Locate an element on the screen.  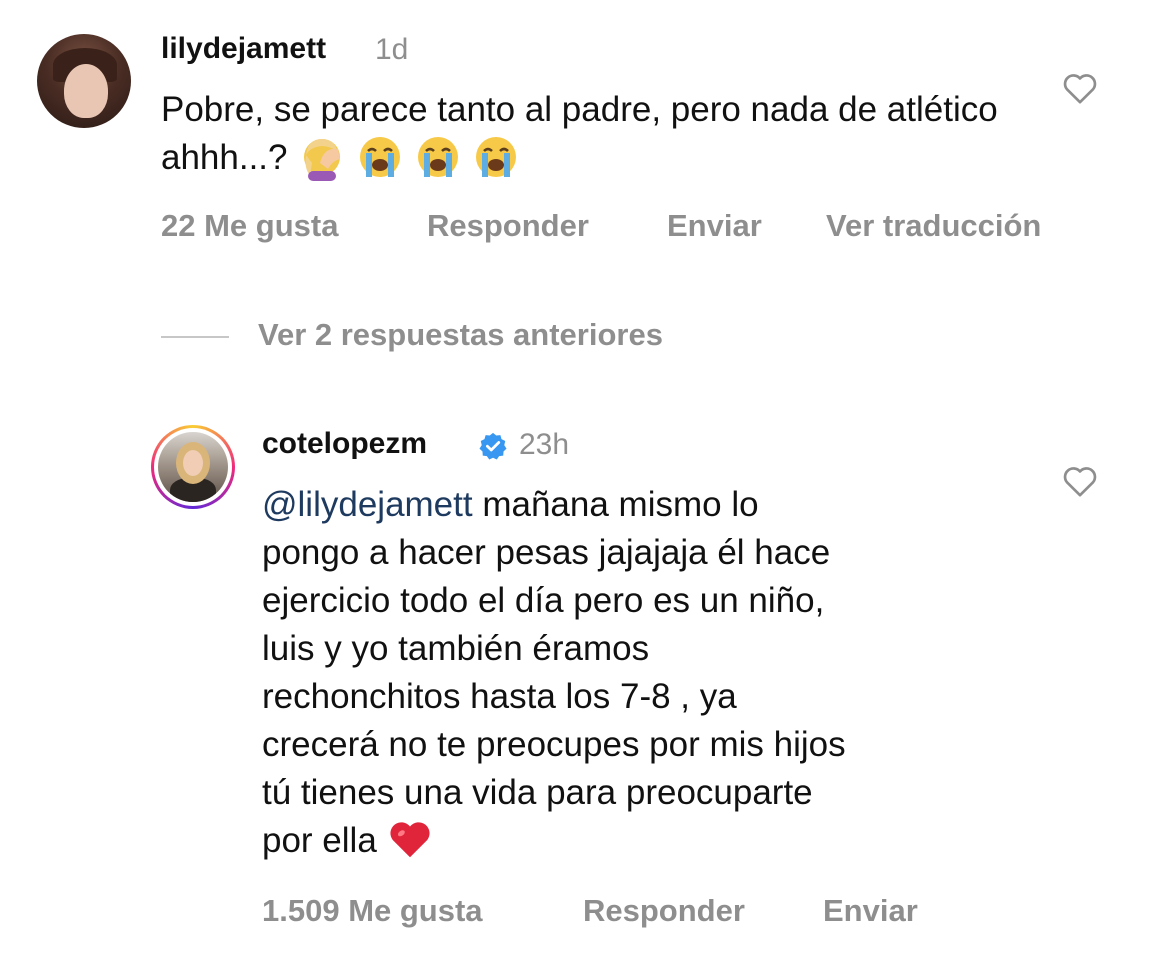
comment-time: 23h is located at coordinates (544, 444).